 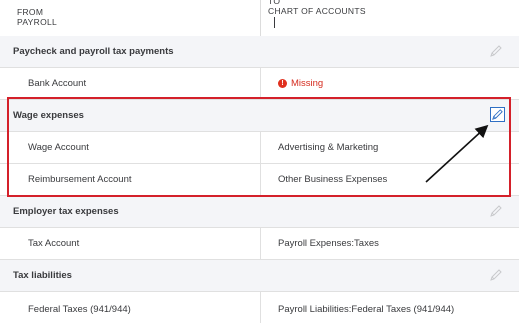 What do you see at coordinates (57, 83) in the screenshot?
I see `bank-account-label: Bank Account` at bounding box center [57, 83].